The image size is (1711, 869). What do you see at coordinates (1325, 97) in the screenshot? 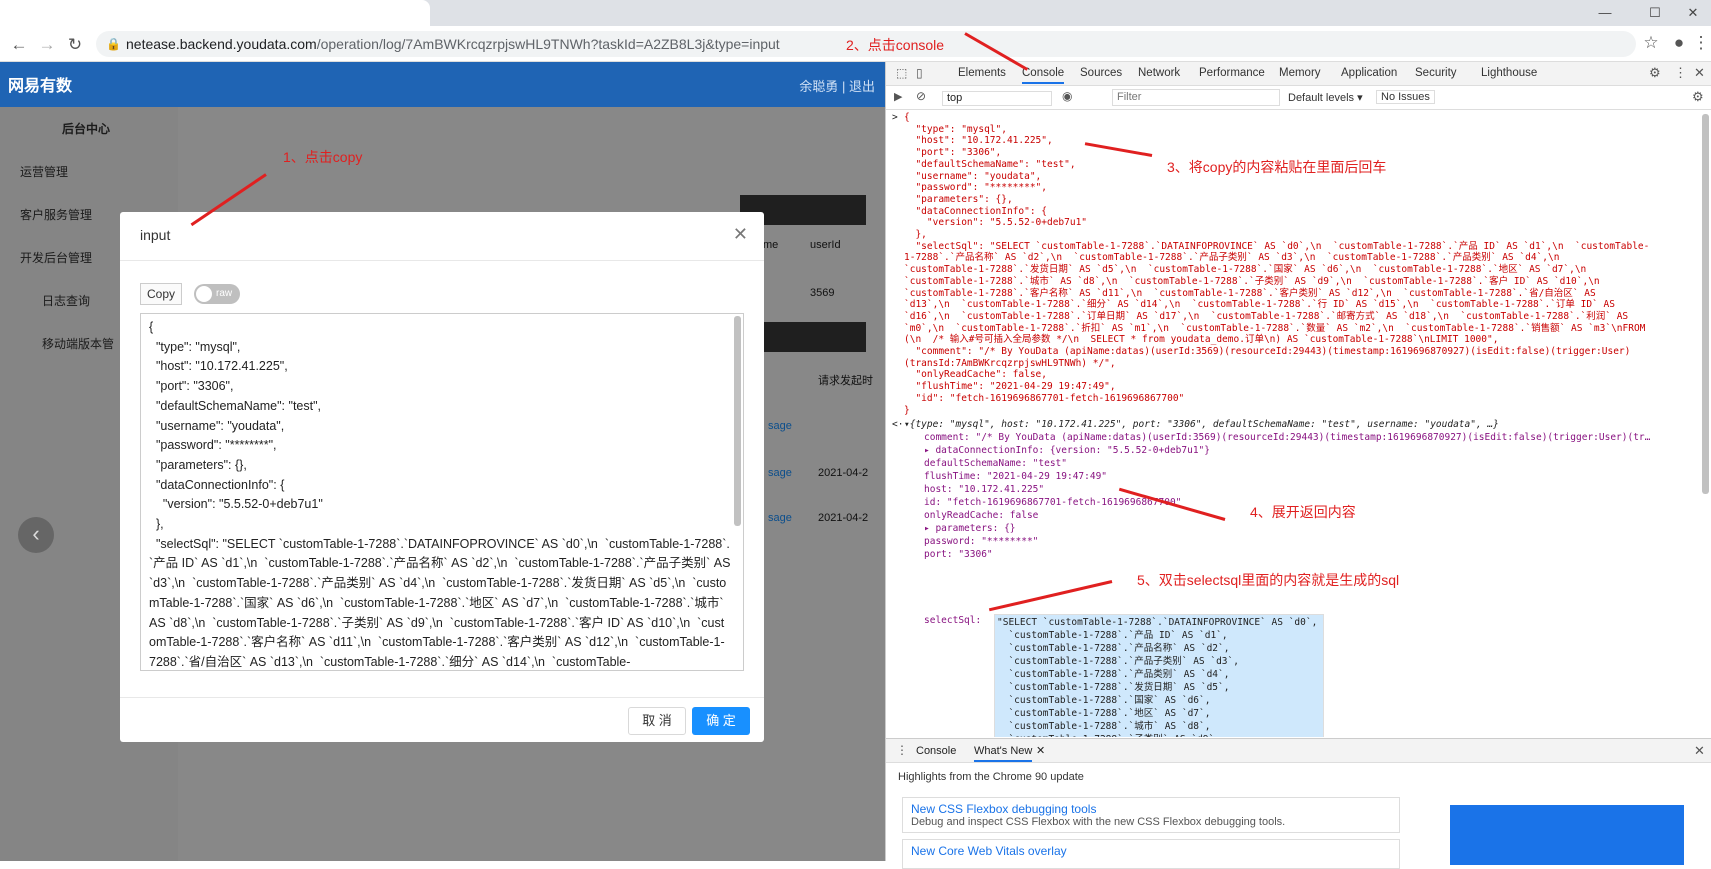
I see `log-levels-select: Default levels ▾` at bounding box center [1325, 97].